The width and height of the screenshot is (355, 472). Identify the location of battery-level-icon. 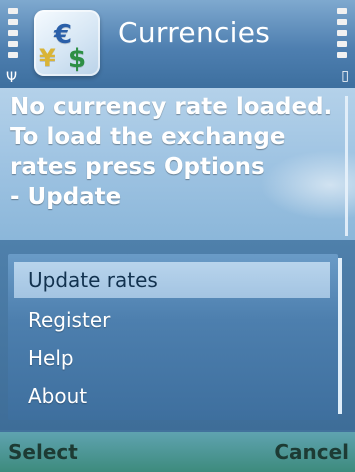
(342, 39).